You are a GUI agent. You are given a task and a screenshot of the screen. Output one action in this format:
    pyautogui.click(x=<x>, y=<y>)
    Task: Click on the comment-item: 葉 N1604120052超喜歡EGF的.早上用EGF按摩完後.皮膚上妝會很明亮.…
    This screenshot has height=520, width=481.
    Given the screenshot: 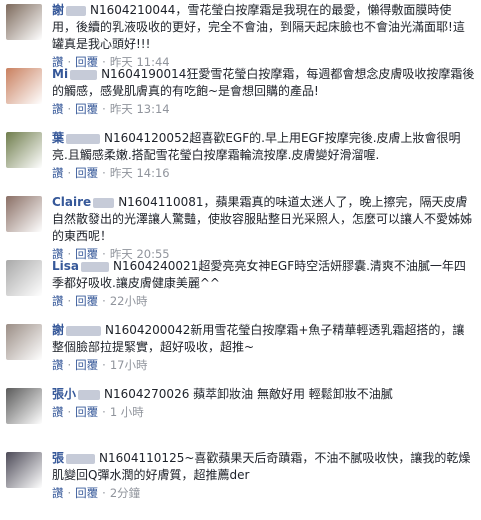 What is the action you would take?
    pyautogui.click(x=240, y=160)
    